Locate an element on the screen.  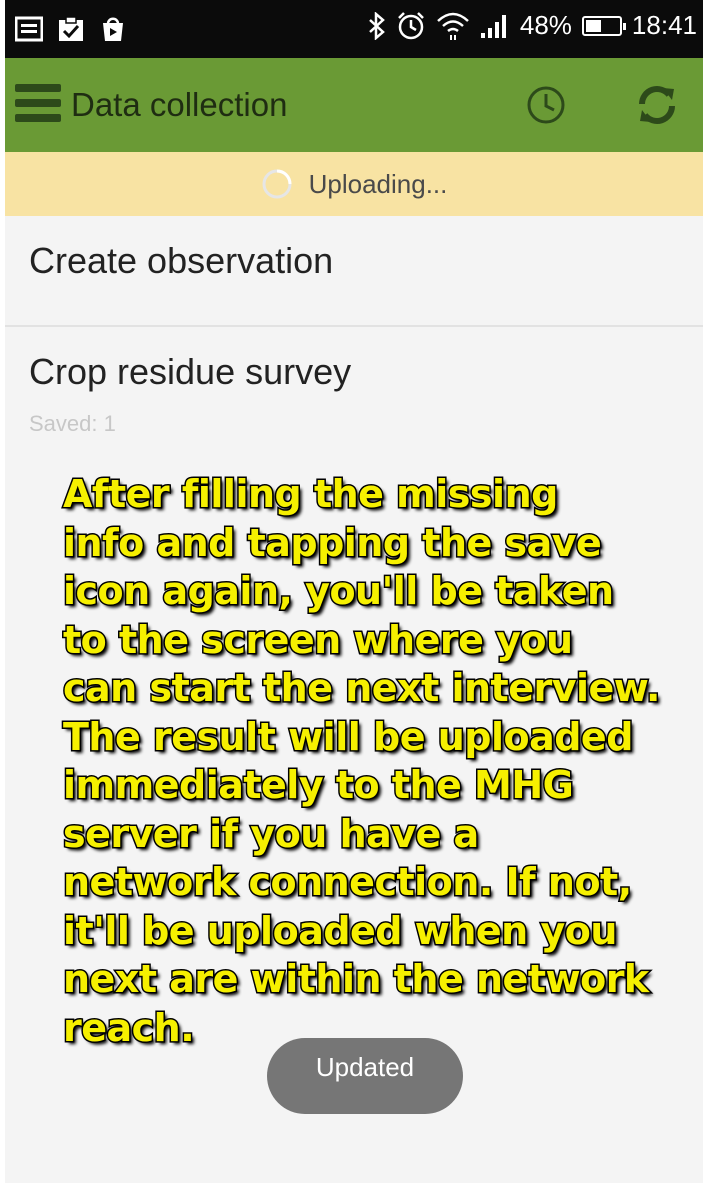
battery-percent: 48% is located at coordinates (545, 25).